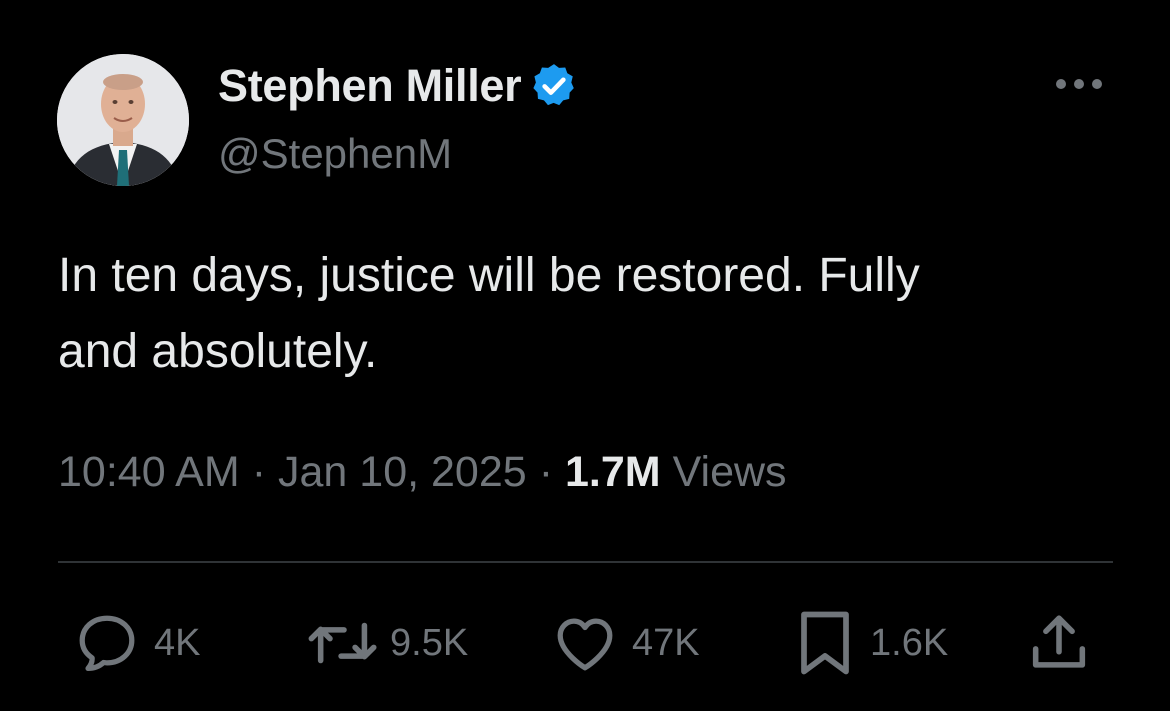 This screenshot has height=711, width=1170. What do you see at coordinates (107, 643) in the screenshot?
I see `reply-icon` at bounding box center [107, 643].